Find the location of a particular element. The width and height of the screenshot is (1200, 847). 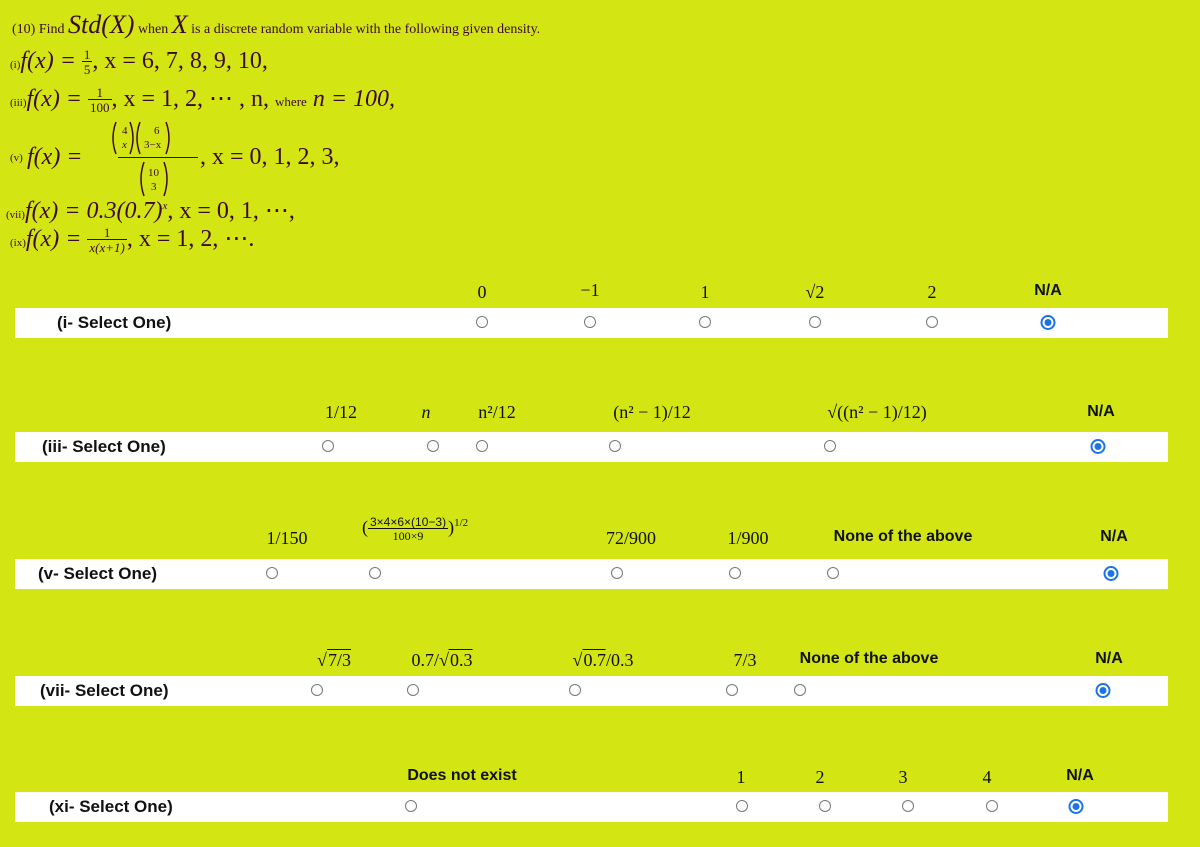

radio-option-sqrt2 is located at coordinates (815, 322).